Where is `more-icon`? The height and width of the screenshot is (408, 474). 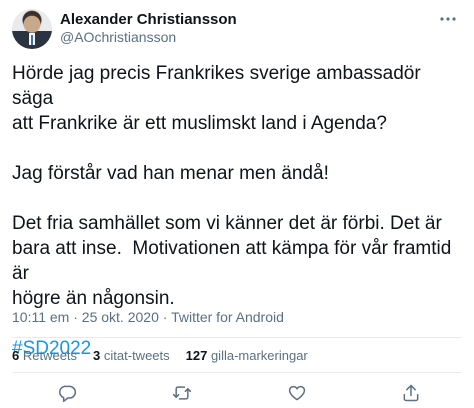 more-icon is located at coordinates (448, 19).